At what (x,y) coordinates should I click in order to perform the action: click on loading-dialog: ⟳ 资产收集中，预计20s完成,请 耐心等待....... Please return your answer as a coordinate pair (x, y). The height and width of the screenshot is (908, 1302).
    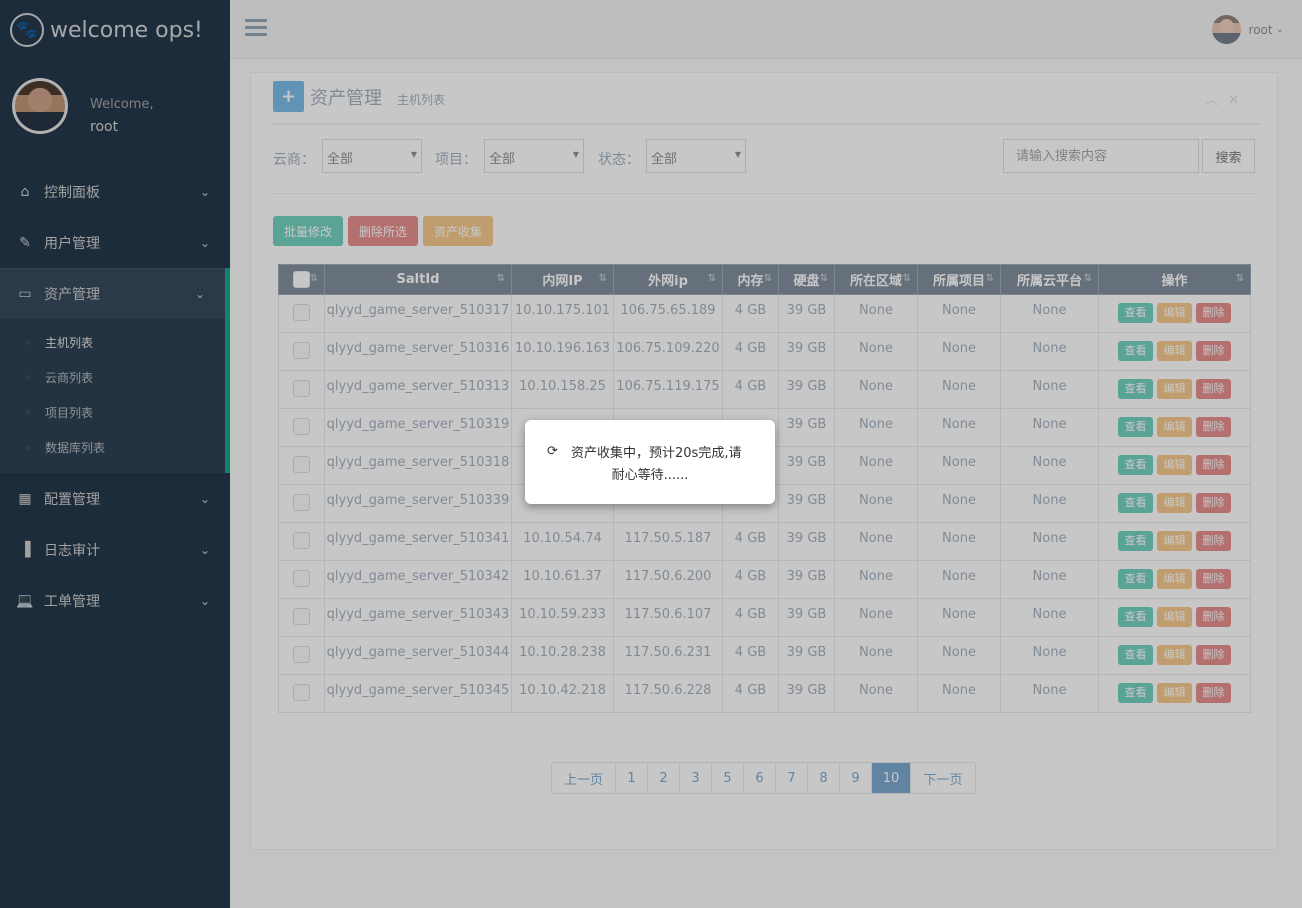
    Looking at the image, I should click on (650, 462).